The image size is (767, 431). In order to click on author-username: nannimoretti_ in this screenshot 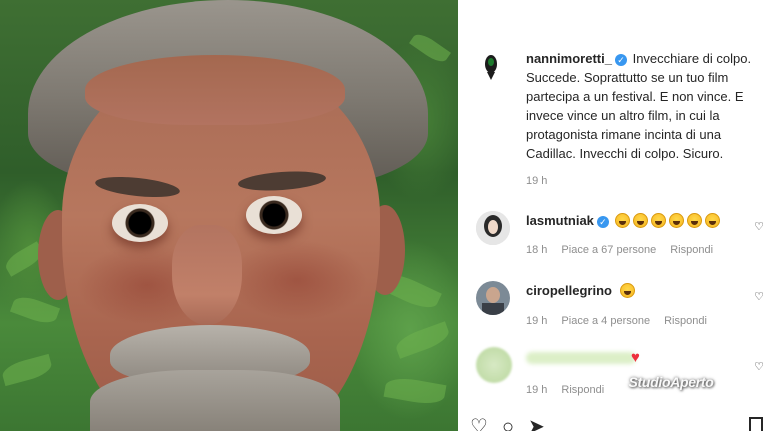, I will do `click(569, 58)`.